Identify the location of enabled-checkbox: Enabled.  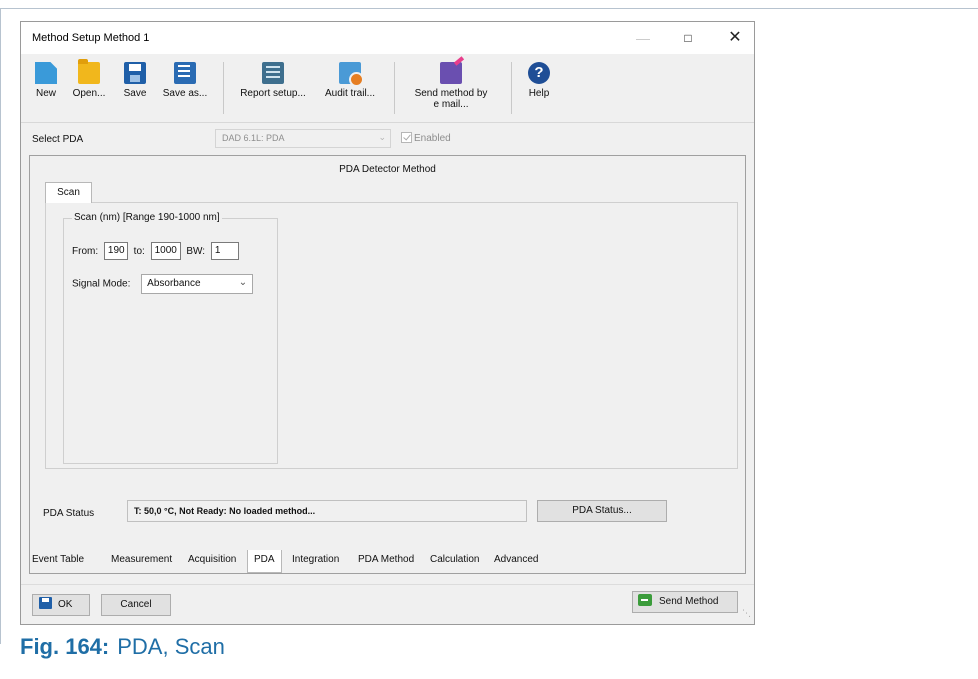
(426, 138).